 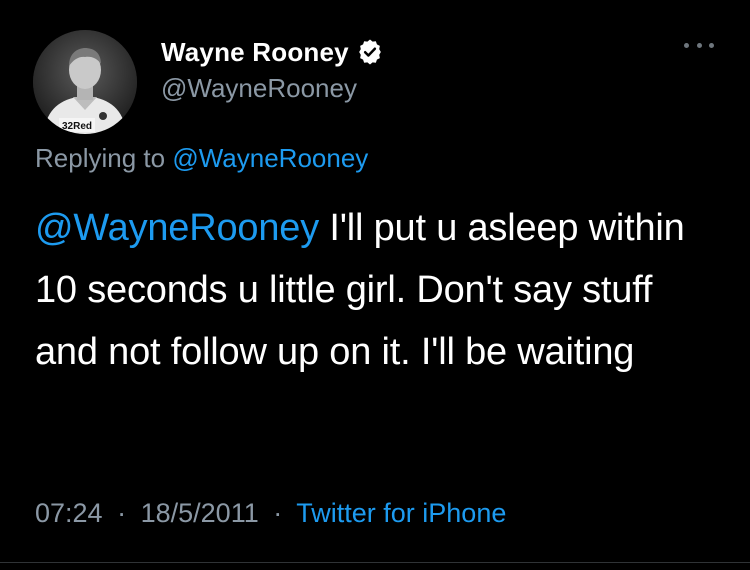 I want to click on name-row: Wayne Rooney, so click(x=272, y=52).